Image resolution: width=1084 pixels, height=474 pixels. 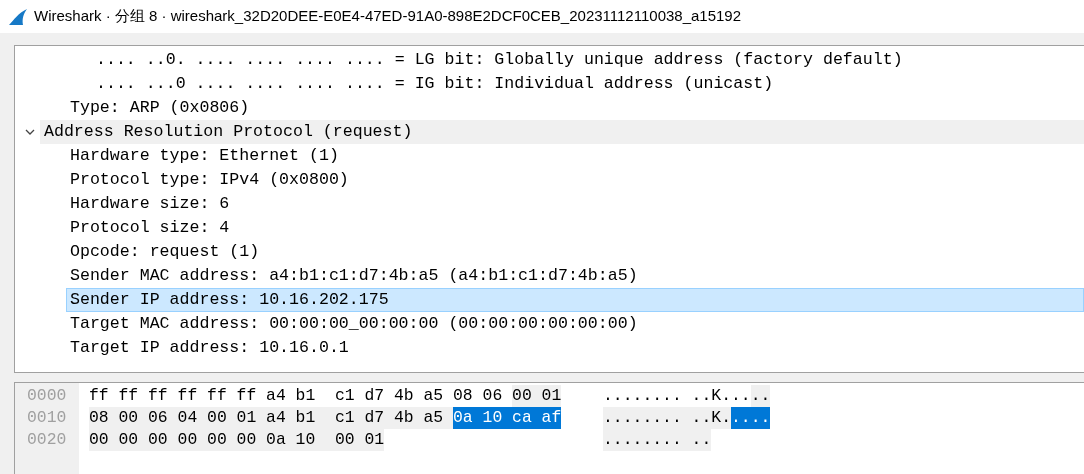 I want to click on chevron-down-icon, so click(x=30, y=132).